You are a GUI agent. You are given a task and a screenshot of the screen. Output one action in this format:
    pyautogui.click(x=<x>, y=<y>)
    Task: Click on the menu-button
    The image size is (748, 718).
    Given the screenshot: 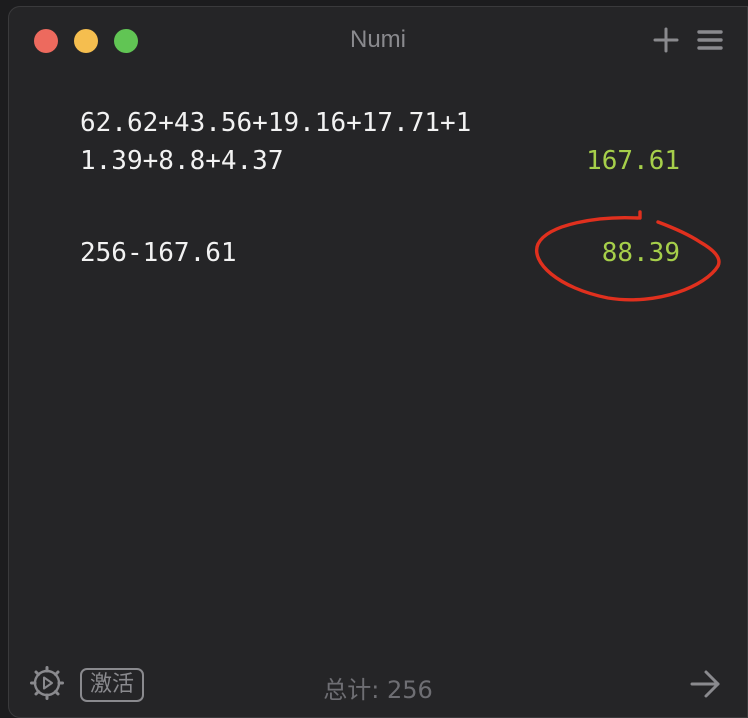 What is the action you would take?
    pyautogui.click(x=710, y=40)
    